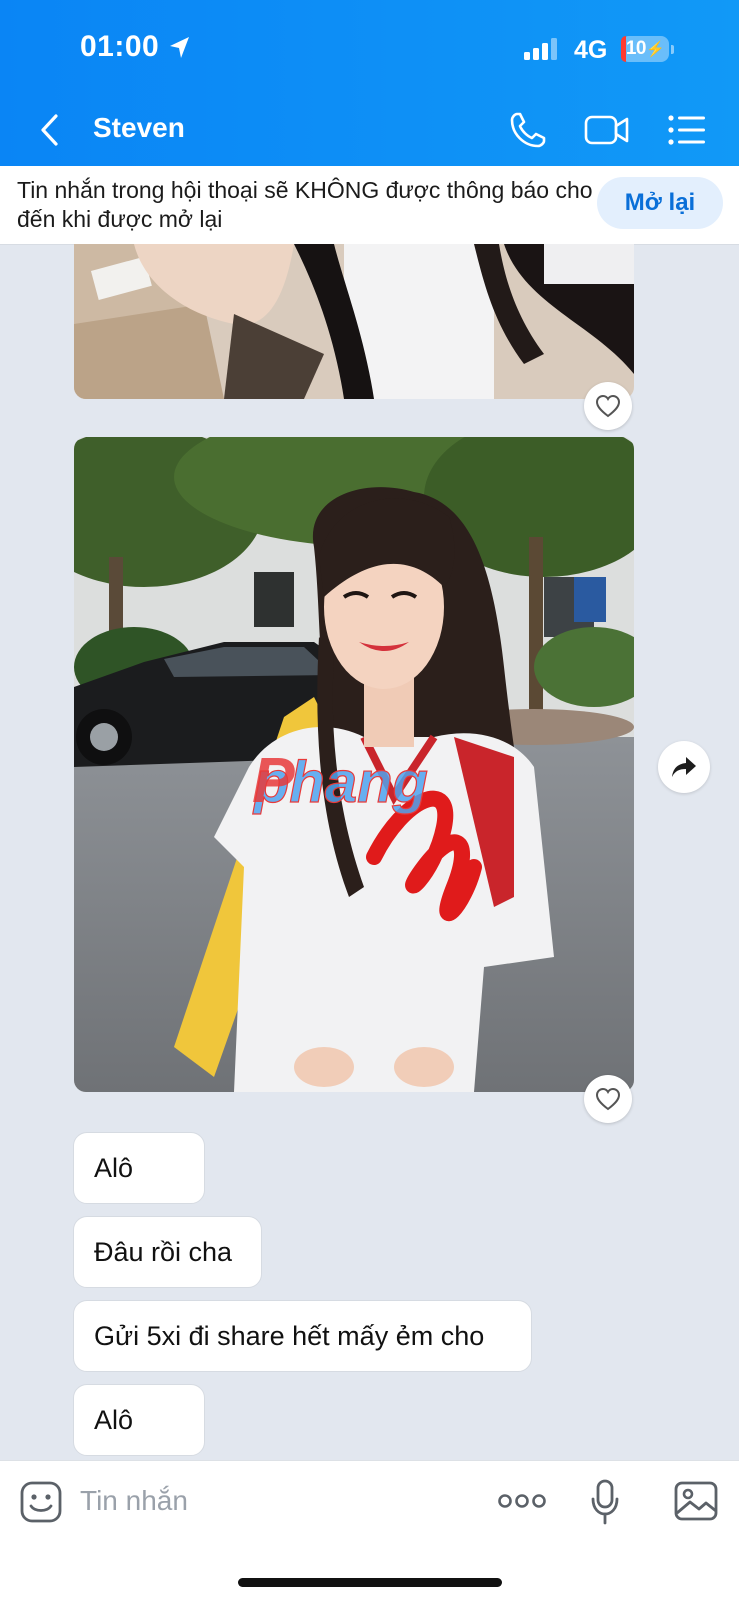 The width and height of the screenshot is (739, 1601). What do you see at coordinates (167, 1252) in the screenshot?
I see `text-message-bubble: Đâu rồi cha` at bounding box center [167, 1252].